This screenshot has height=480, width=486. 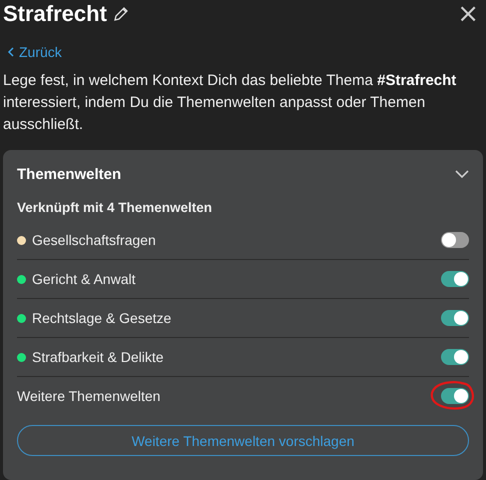 What do you see at coordinates (94, 240) in the screenshot?
I see `topic-label: Gesellschaftsfragen` at bounding box center [94, 240].